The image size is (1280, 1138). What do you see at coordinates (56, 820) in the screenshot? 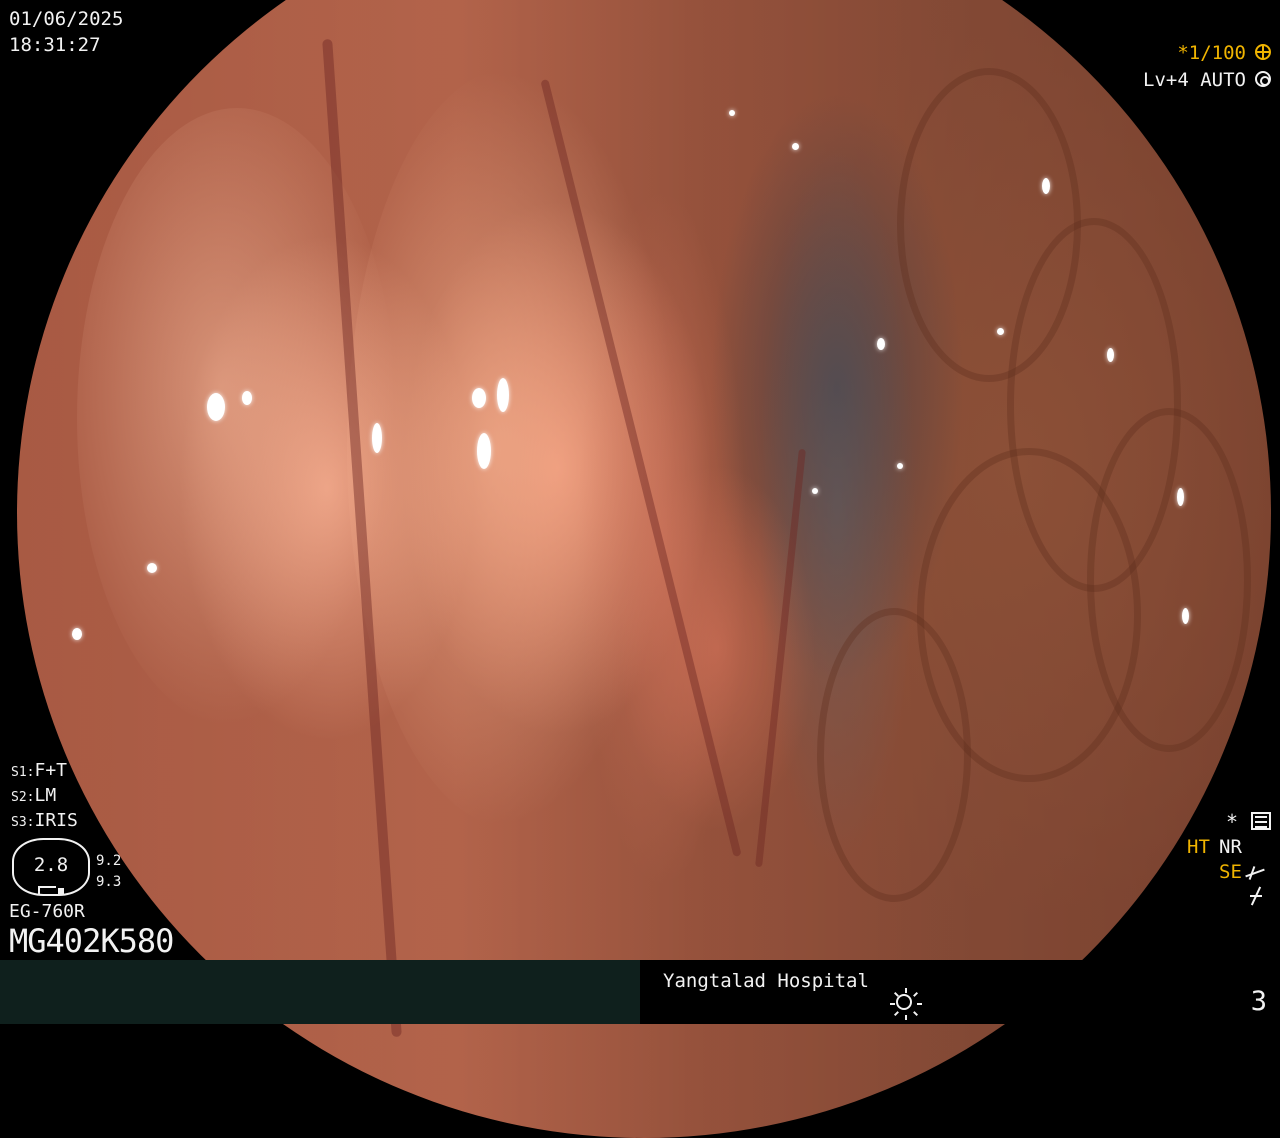
I see `setting-s3-value: IRIS` at bounding box center [56, 820].